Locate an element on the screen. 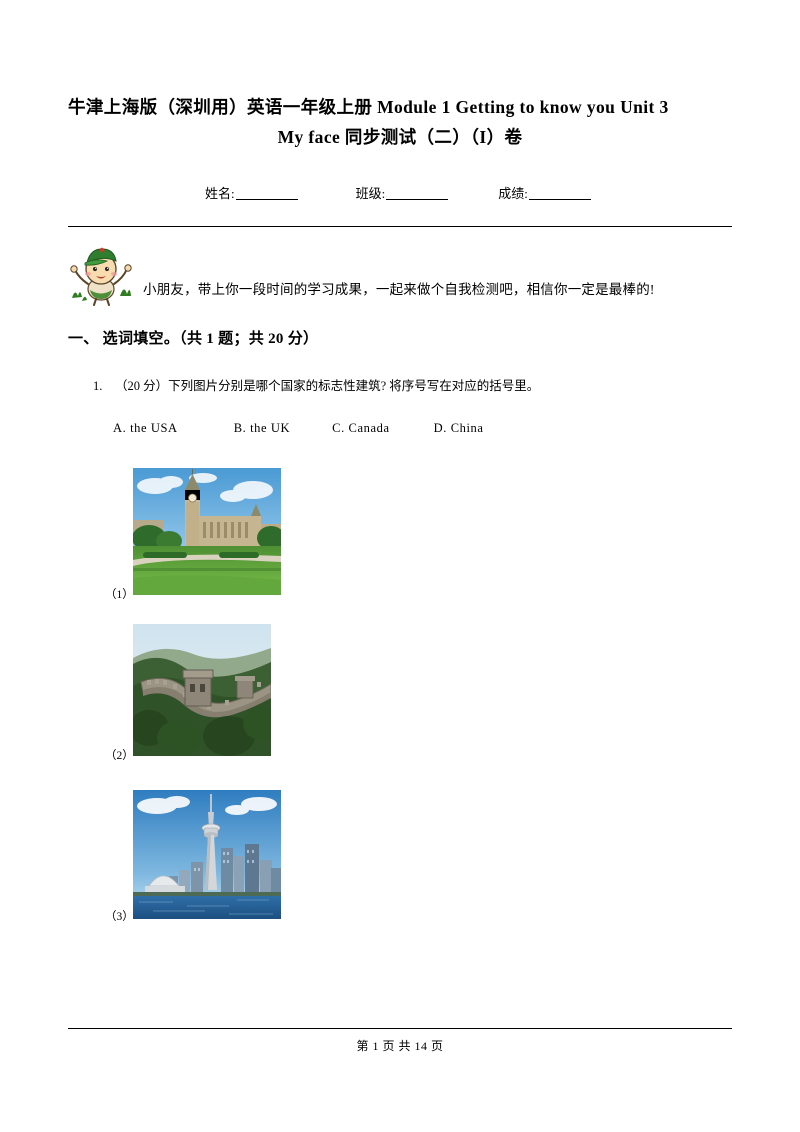 Image resolution: width=800 pixels, height=1132 pixels. page-number: 第 1 页 共 14 页 is located at coordinates (400, 1046).